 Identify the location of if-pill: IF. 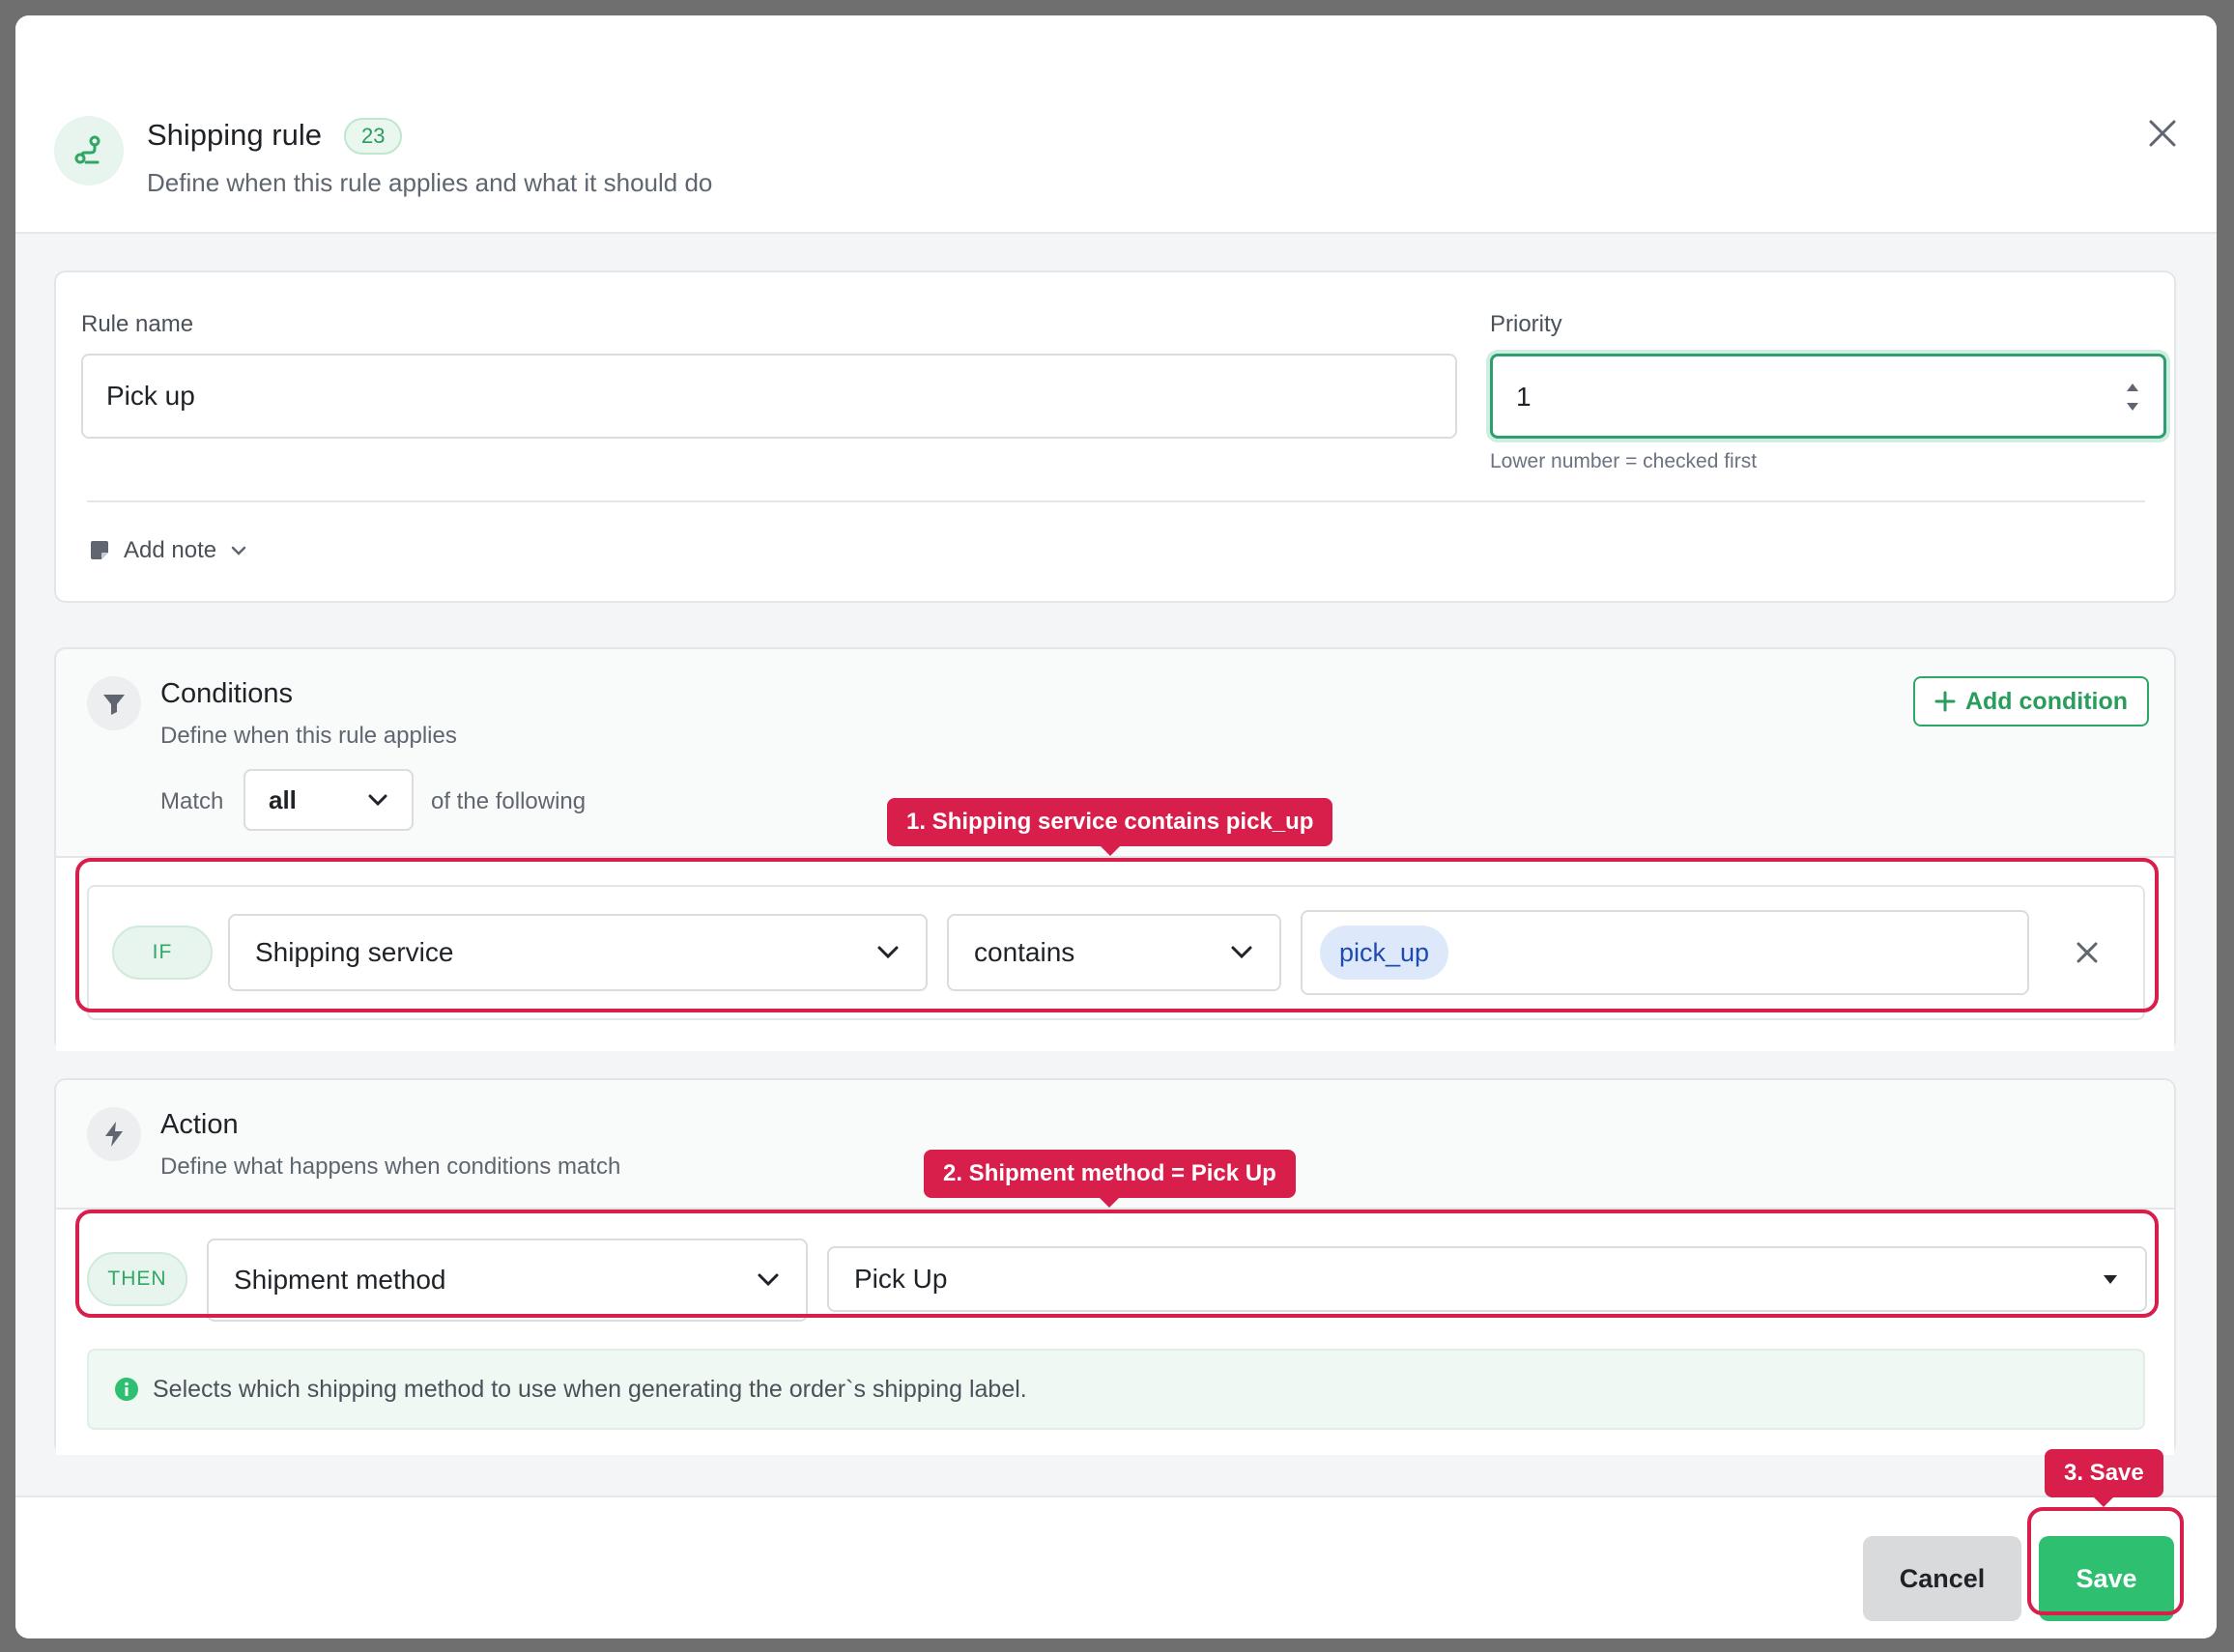
(162, 953).